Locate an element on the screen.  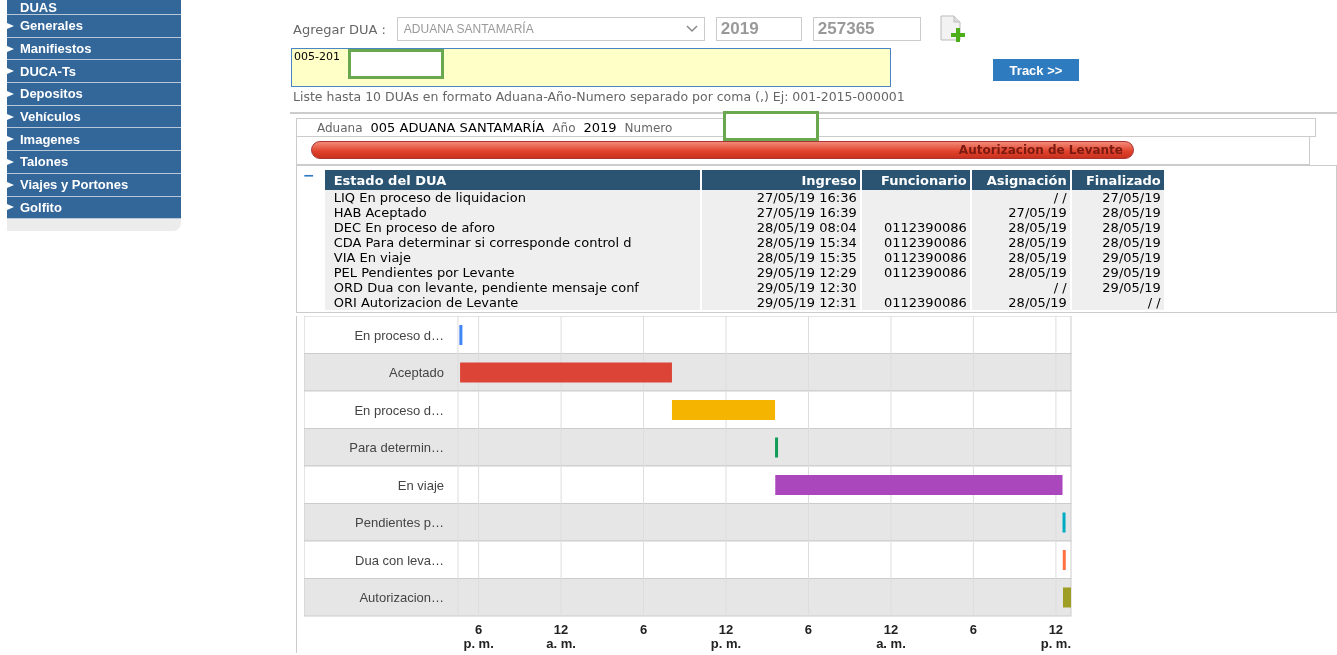
table-cell: 27/05/19 16:39 is located at coordinates (780, 212).